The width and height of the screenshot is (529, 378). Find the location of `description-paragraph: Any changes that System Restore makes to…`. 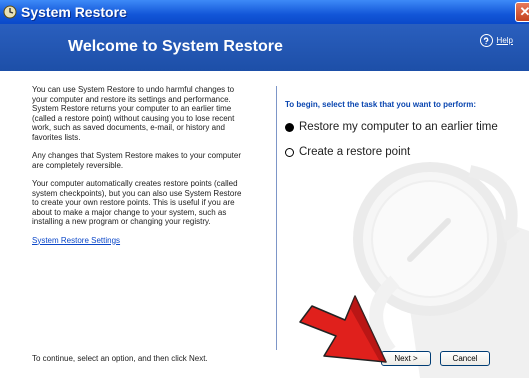

description-paragraph: Any changes that System Restore makes to… is located at coordinates (136, 160).